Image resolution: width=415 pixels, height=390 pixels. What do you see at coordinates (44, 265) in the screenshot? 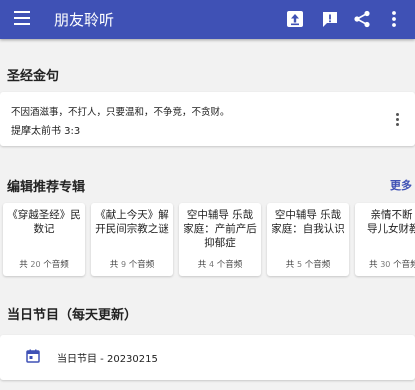
I see `album-count: 共 20 个音频` at bounding box center [44, 265].